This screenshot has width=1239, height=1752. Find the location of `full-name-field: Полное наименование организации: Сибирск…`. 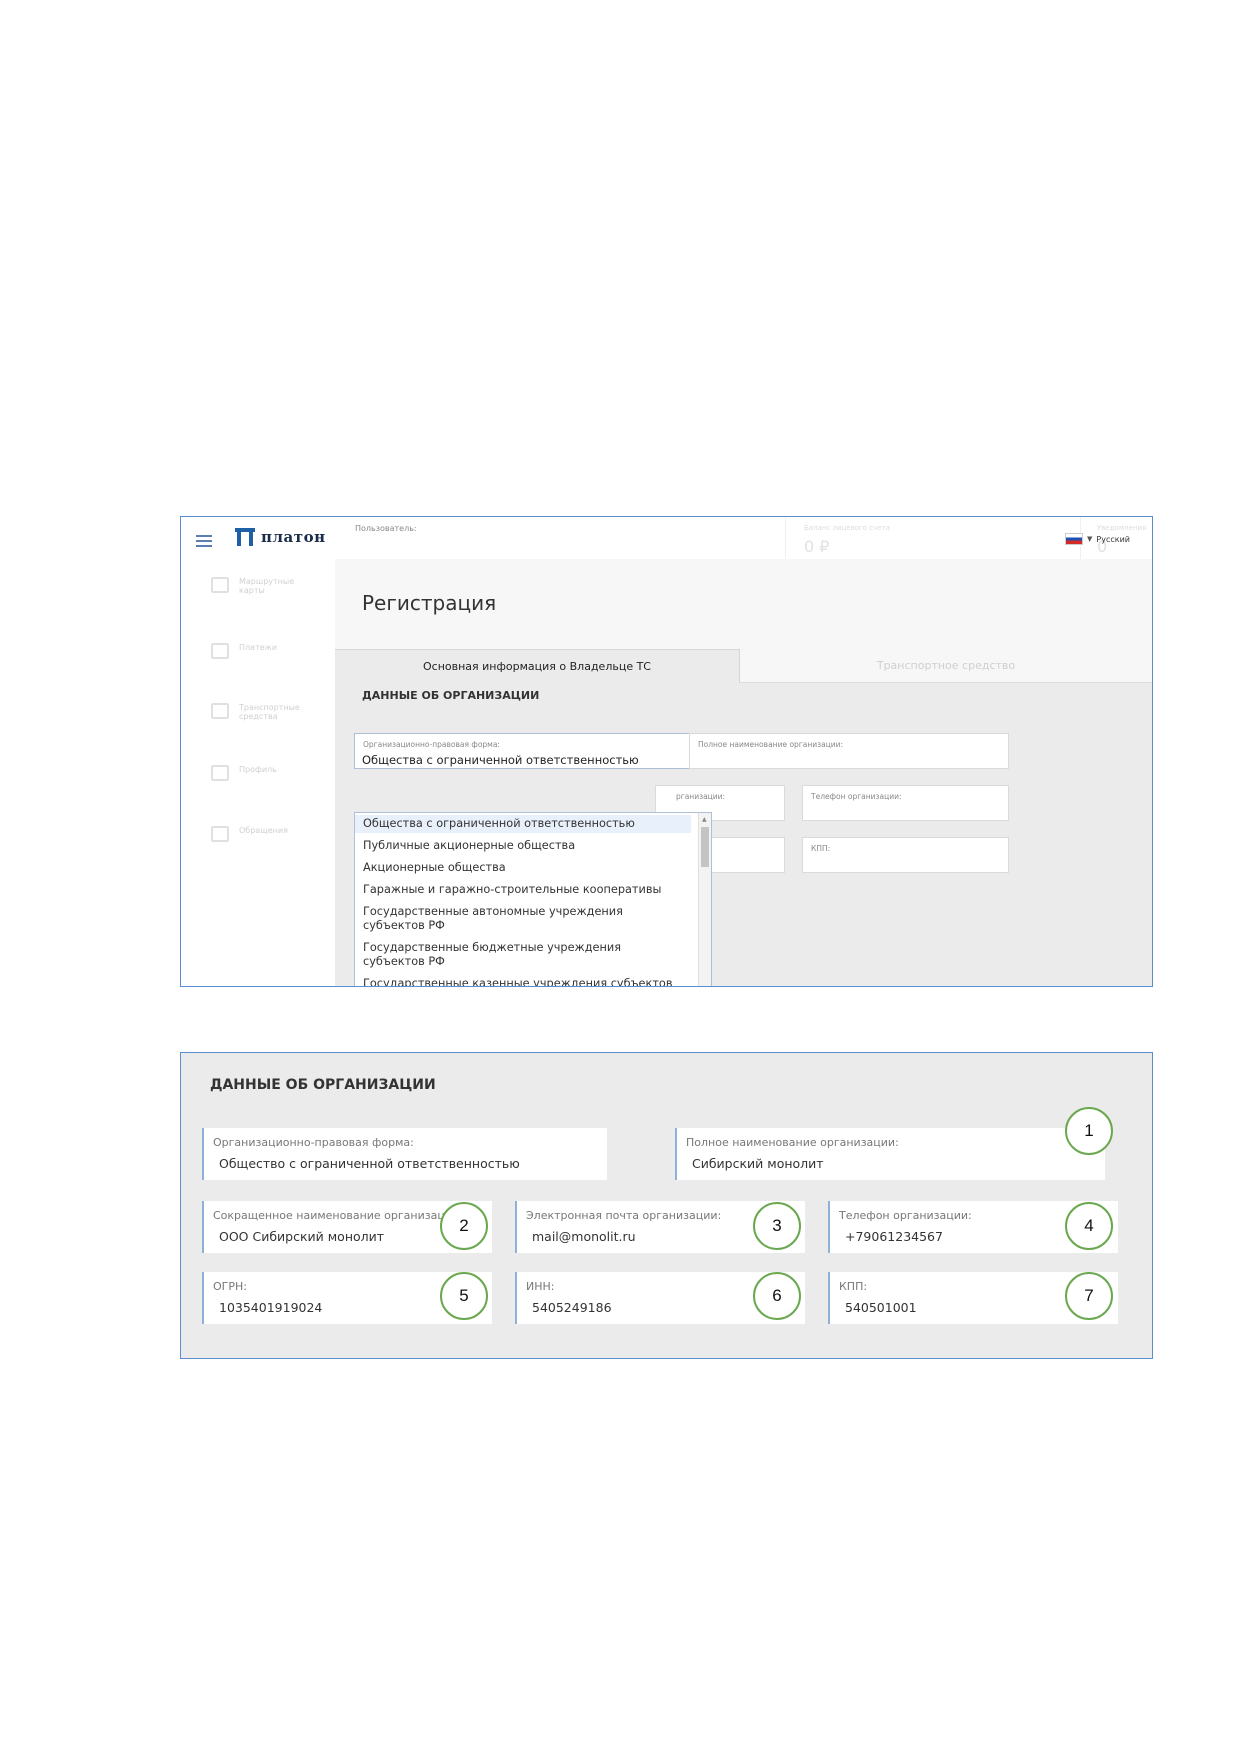

full-name-field: Полное наименование организации: Сибирск… is located at coordinates (890, 1154).